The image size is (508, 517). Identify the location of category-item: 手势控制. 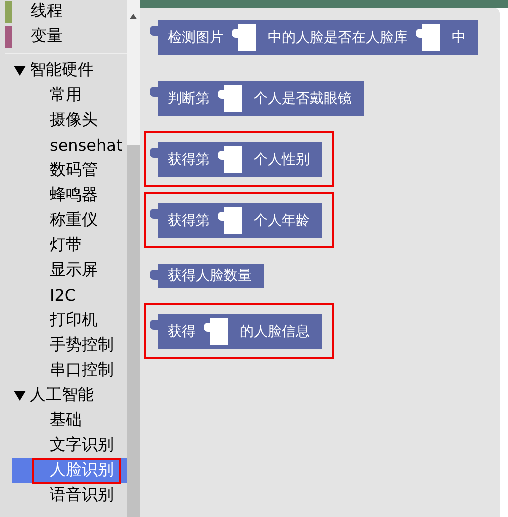
(69, 345).